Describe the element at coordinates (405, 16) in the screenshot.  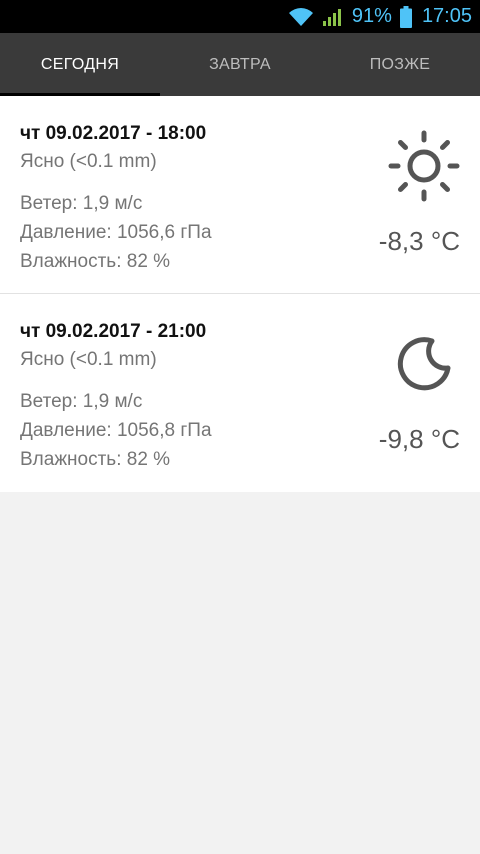
I see `battery-icon` at that location.